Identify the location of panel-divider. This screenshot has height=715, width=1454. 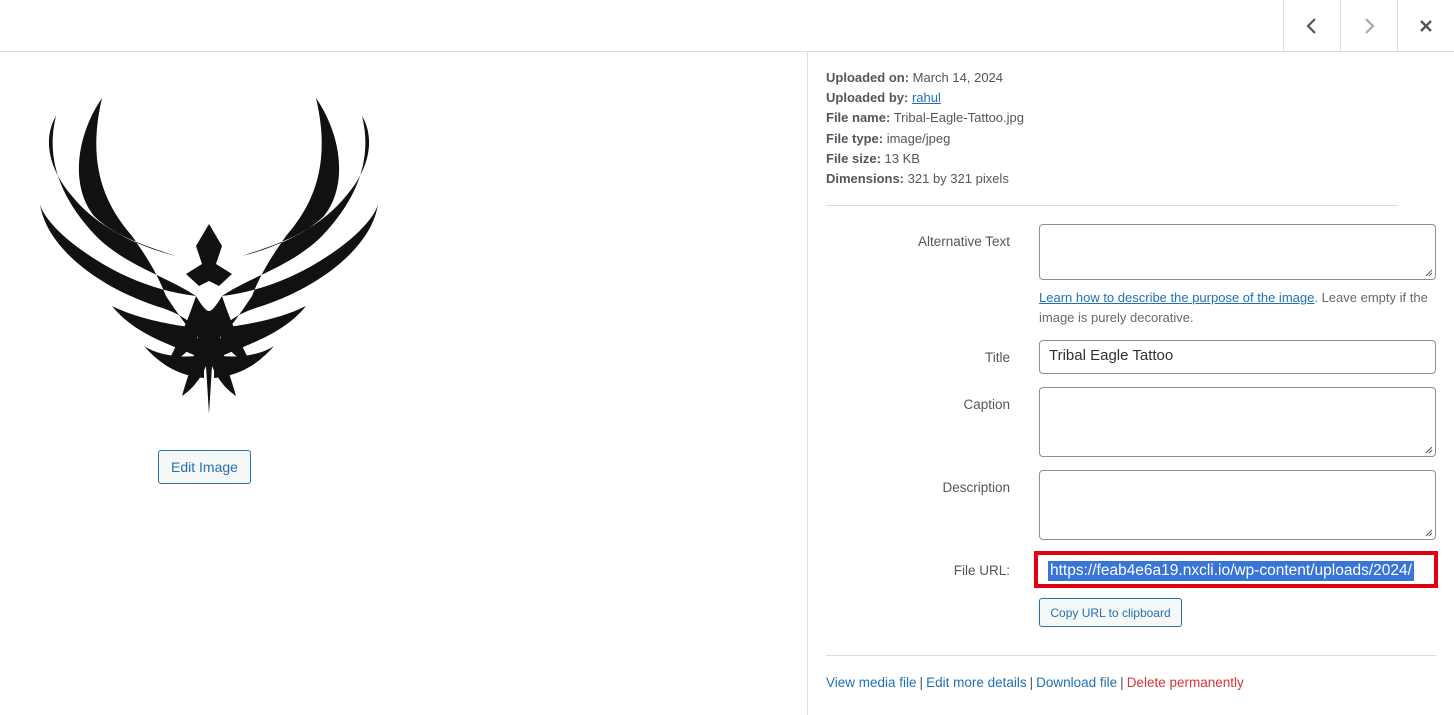
(807, 383).